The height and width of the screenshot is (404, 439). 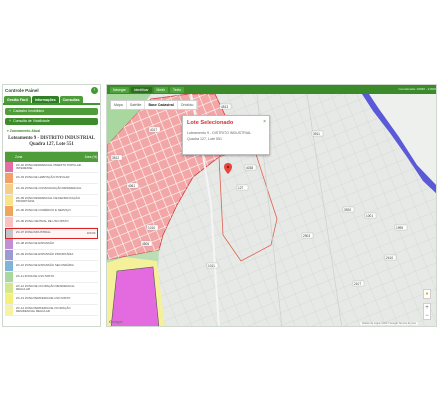 I want to click on map-label: 2903, so click(x=306, y=236).